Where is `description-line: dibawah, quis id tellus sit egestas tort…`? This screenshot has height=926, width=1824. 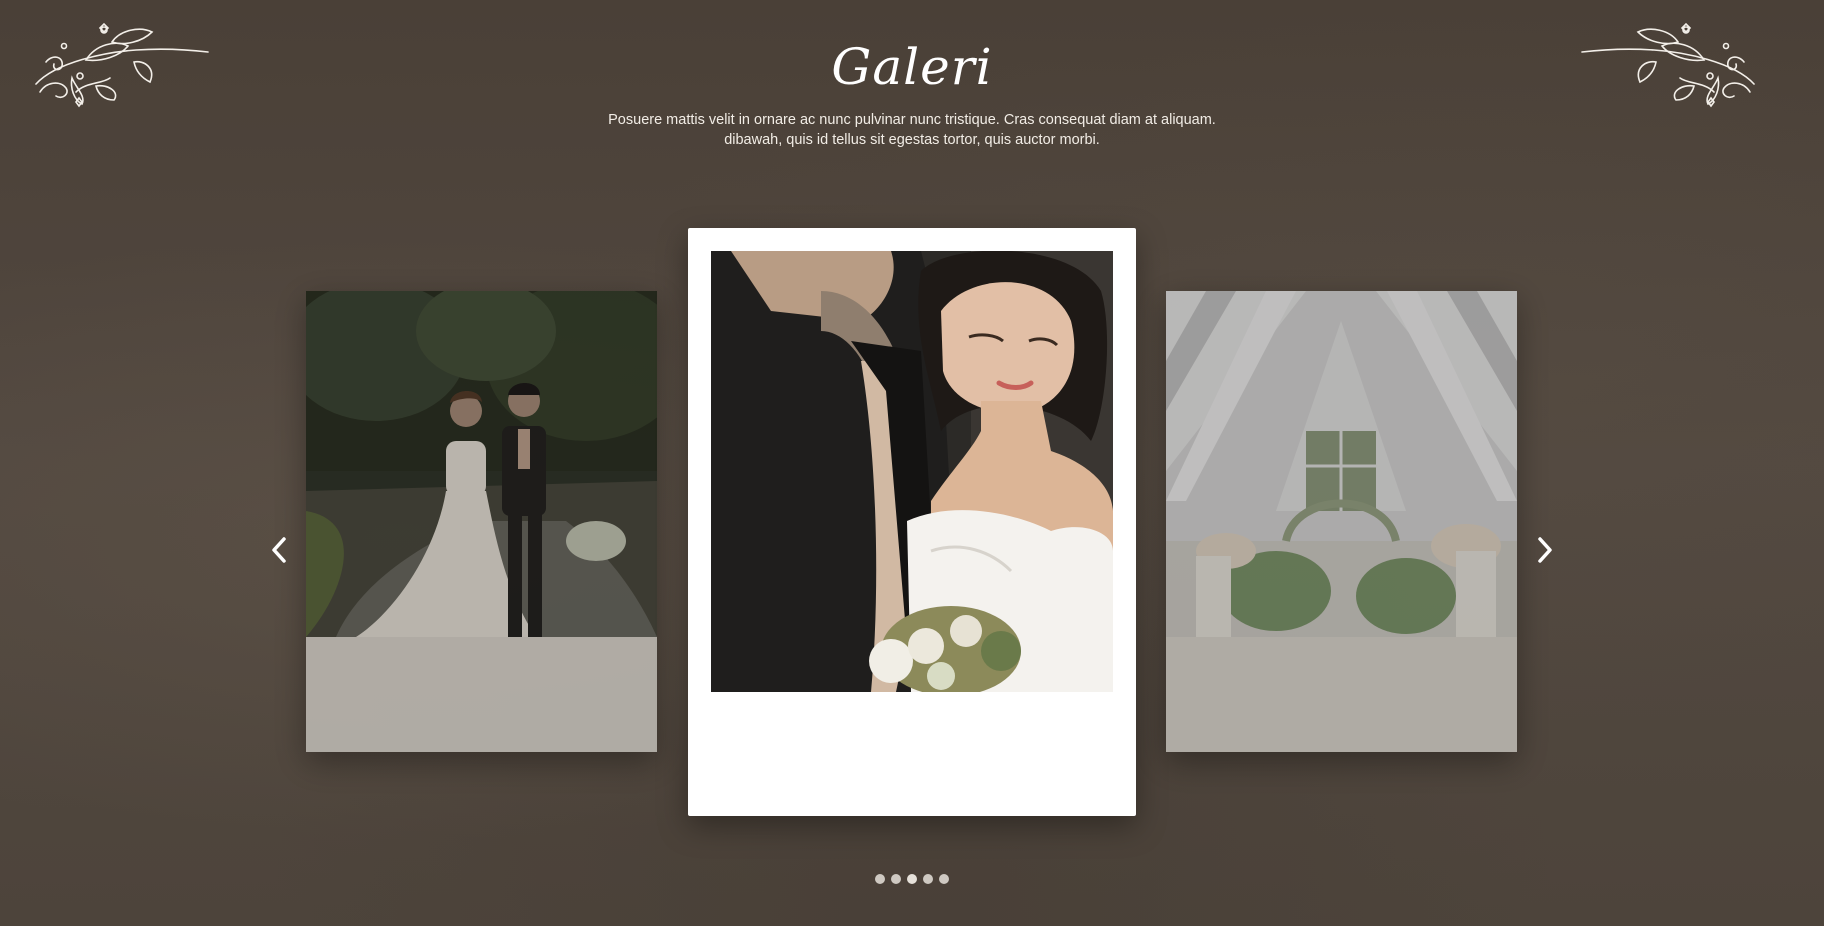 description-line: dibawah, quis id tellus sit egestas tort… is located at coordinates (912, 140).